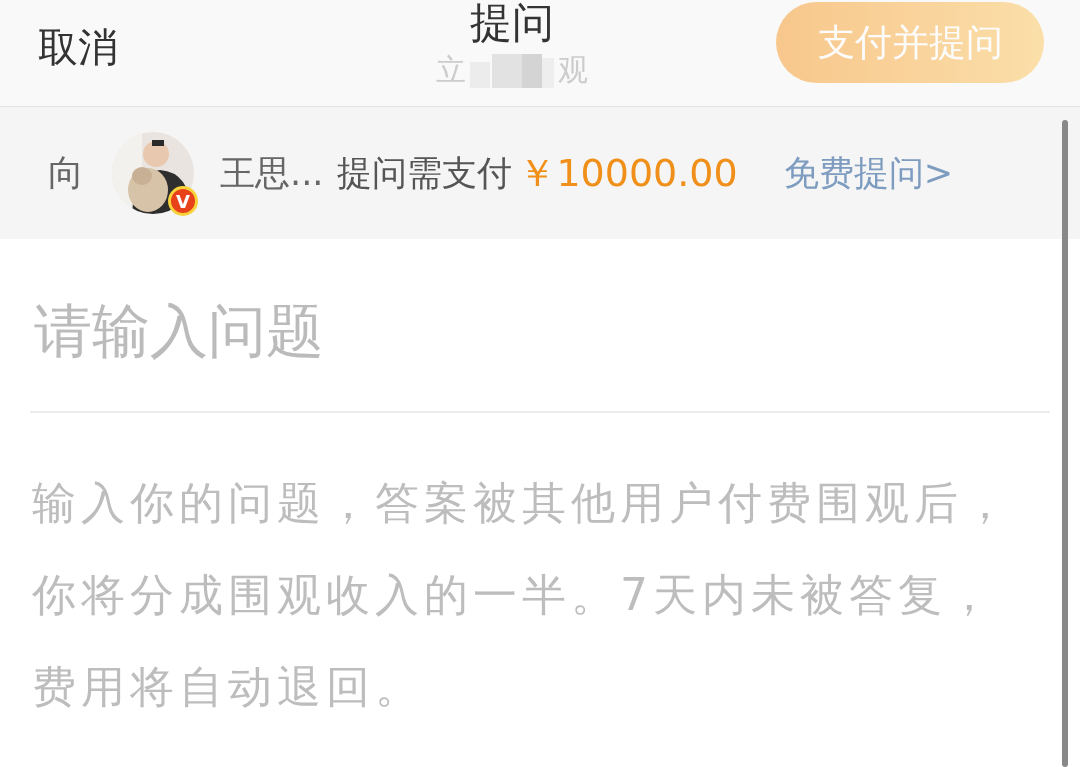  I want to click on verified-badge: V, so click(183, 201).